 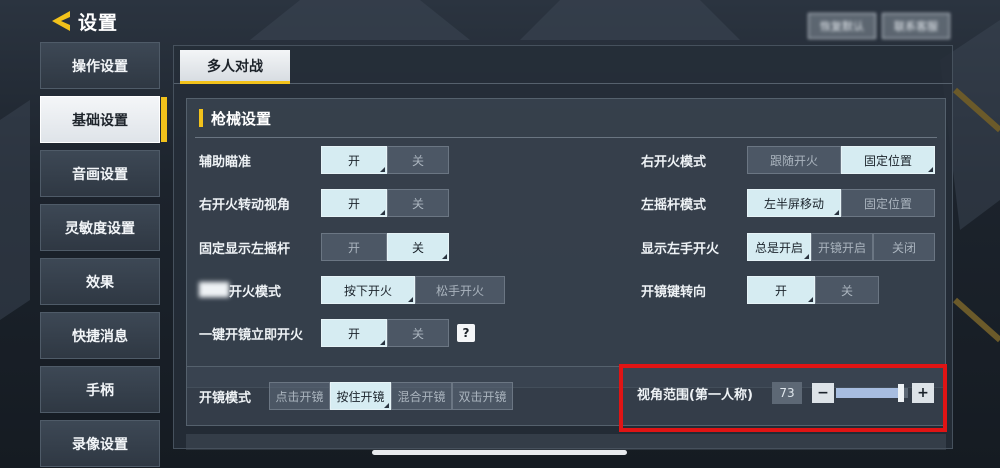 I want to click on sidebar-item-effects: 效果, so click(x=100, y=281).